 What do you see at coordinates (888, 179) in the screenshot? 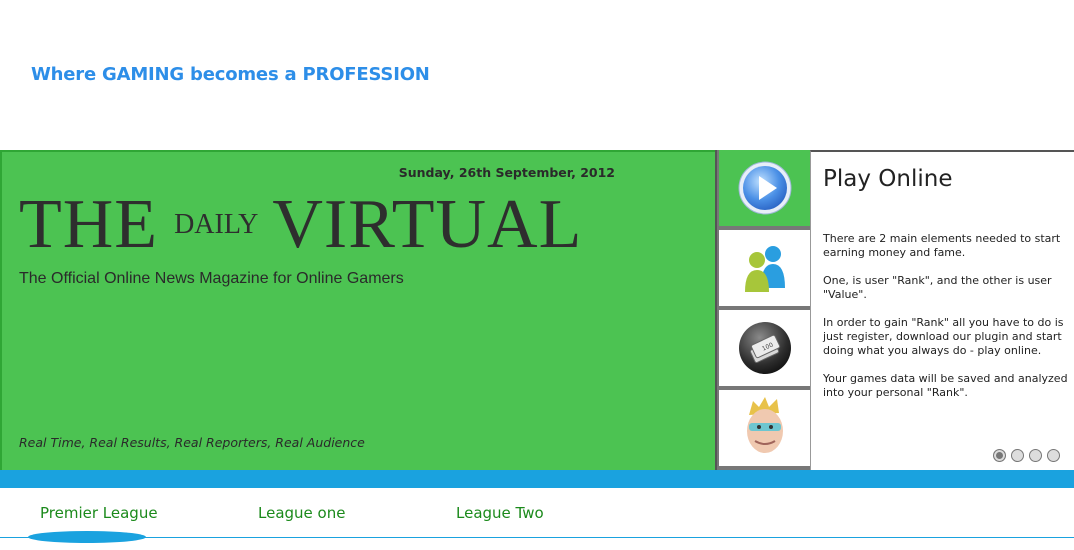
I see `panel-title: Play Online` at bounding box center [888, 179].